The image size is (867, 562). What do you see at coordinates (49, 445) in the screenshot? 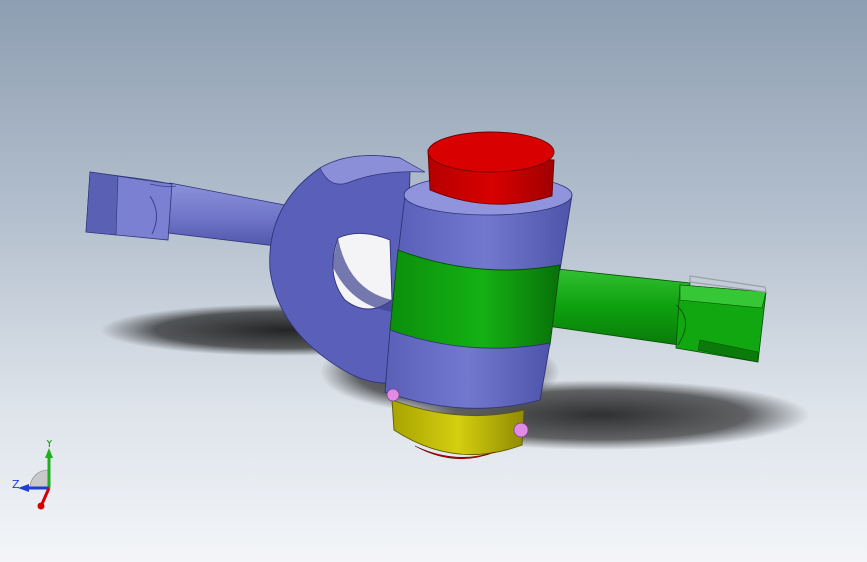
I see `y-axis-label: Y` at bounding box center [49, 445].